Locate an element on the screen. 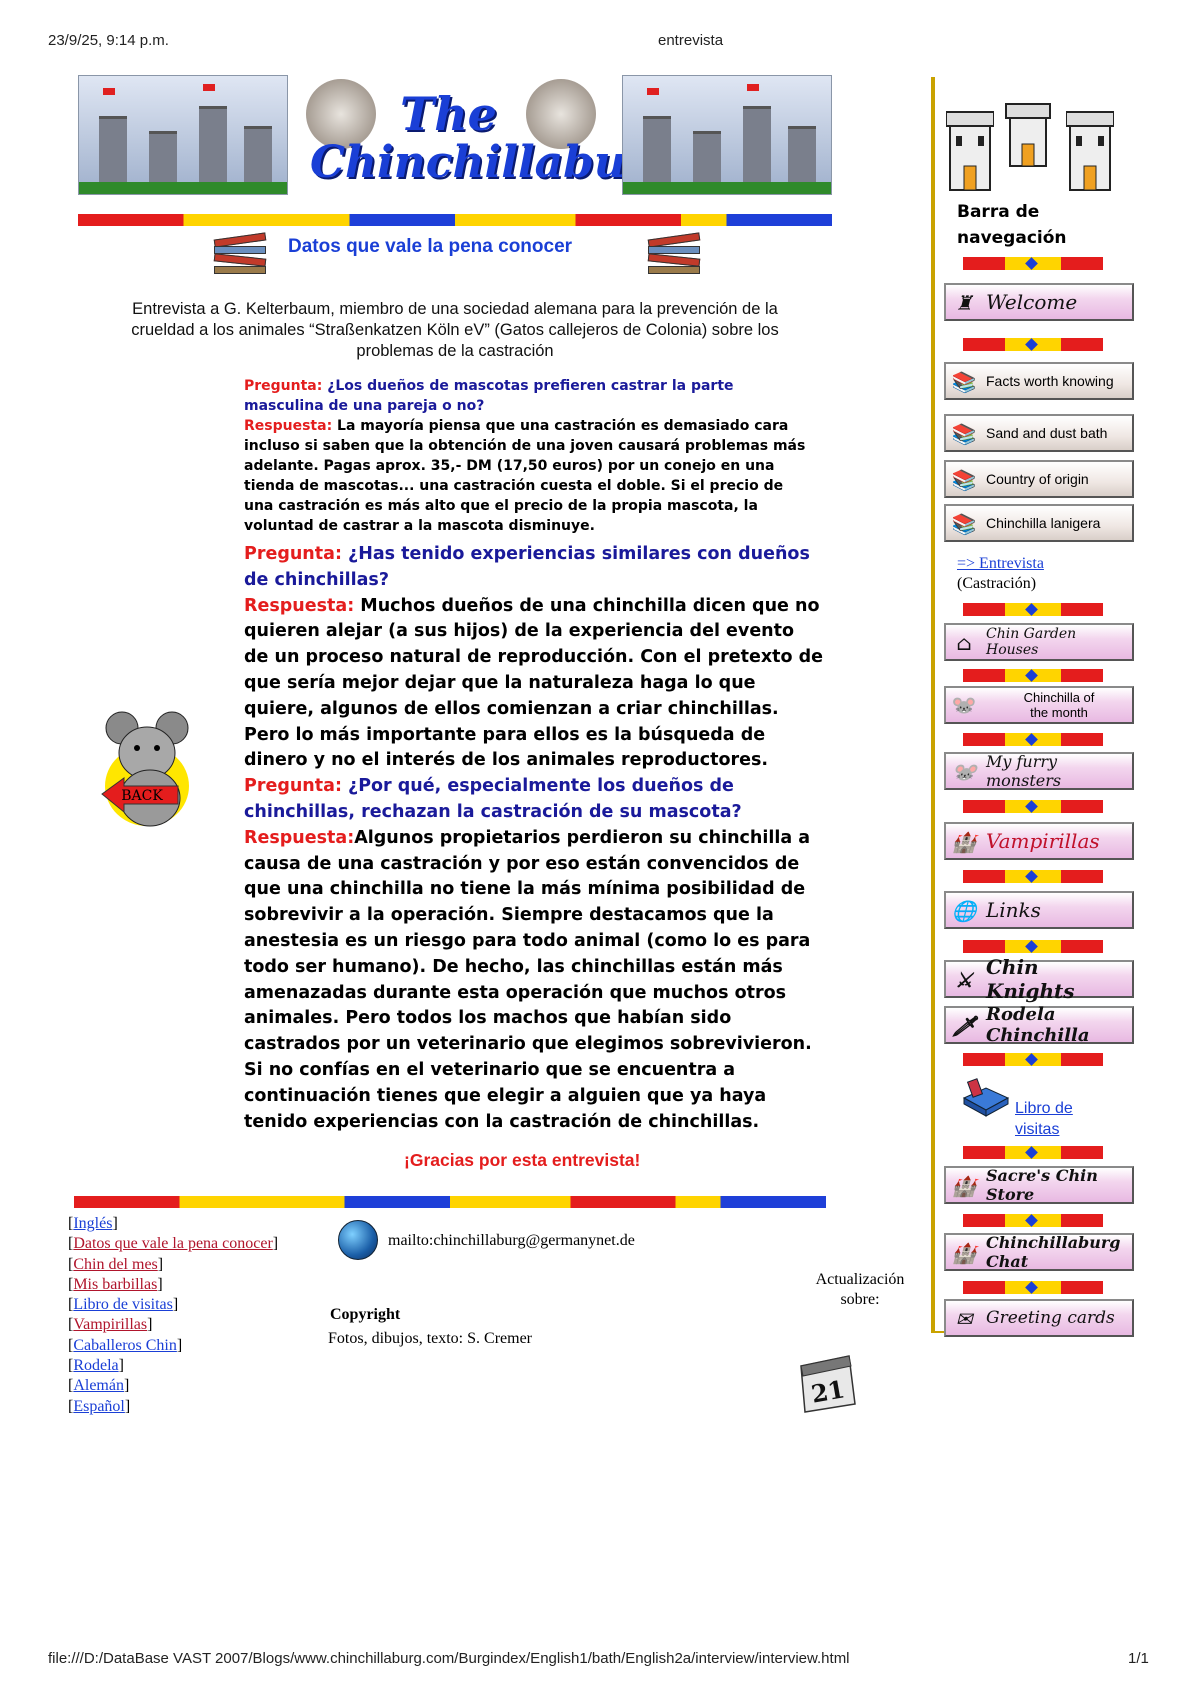 This screenshot has width=1189, height=1683. site-banner: The Chinchillaburg is located at coordinates (455, 142).